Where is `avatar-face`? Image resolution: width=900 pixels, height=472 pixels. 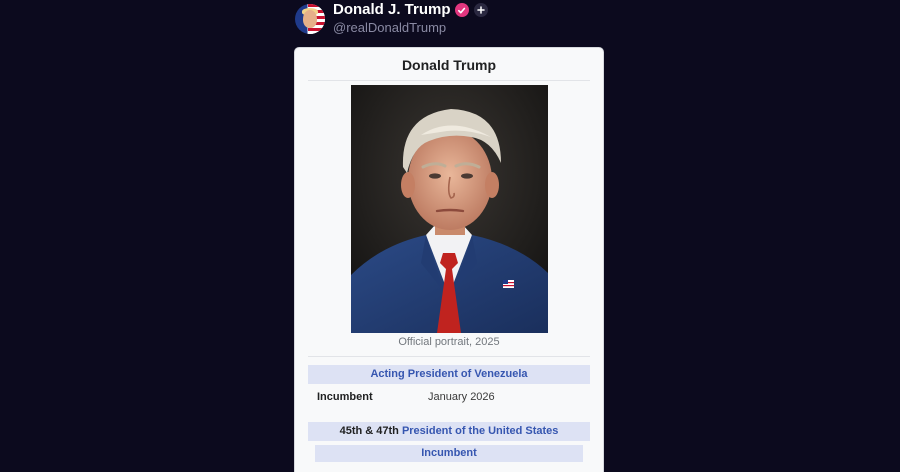 avatar-face is located at coordinates (310, 19).